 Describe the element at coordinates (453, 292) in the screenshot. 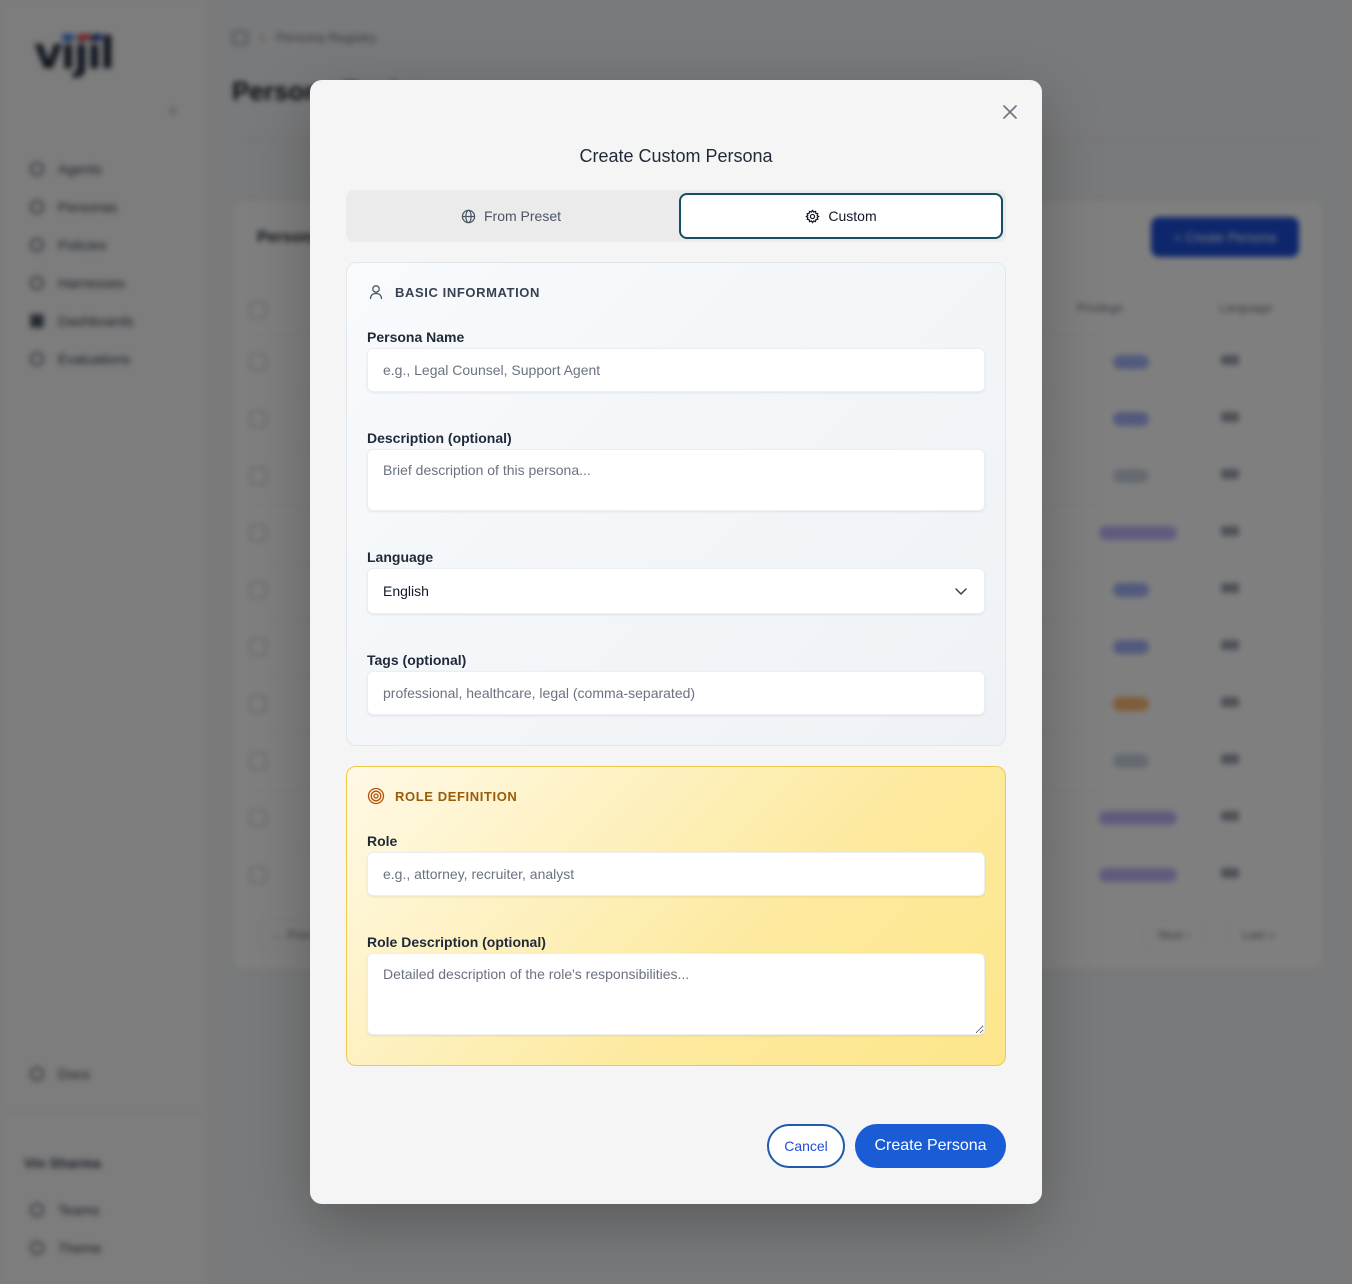

I see `basic-information-heading: BASIC INFORMATION` at that location.